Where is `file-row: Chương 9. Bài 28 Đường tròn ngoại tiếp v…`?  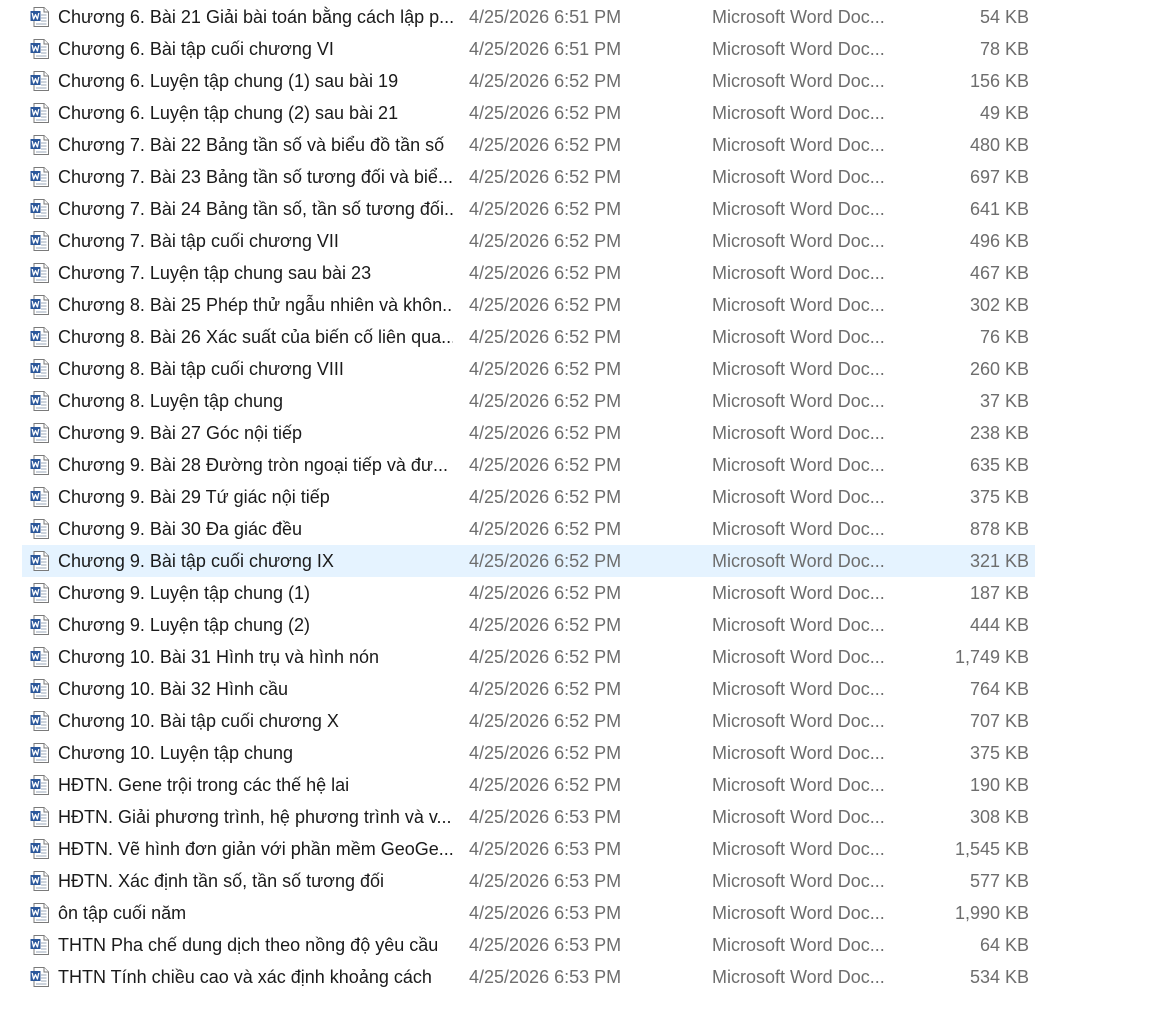
file-row: Chương 9. Bài 28 Đường tròn ngoại tiếp v… is located at coordinates (579, 465).